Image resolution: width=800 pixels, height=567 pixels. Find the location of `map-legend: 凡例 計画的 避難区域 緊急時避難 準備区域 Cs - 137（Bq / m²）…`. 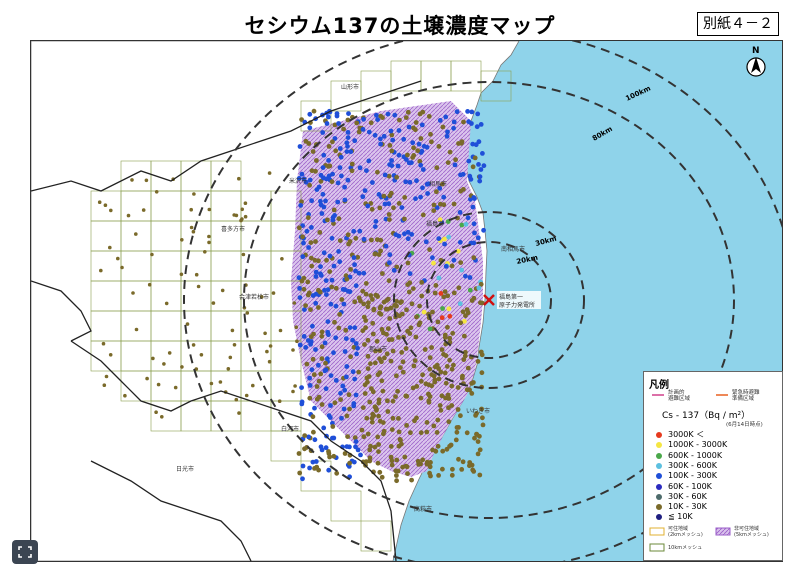

map-legend: 凡例 計画的 避難区域 緊急時避難 準備区域 Cs - 137（Bq / m²）… is located at coordinates (713, 466).